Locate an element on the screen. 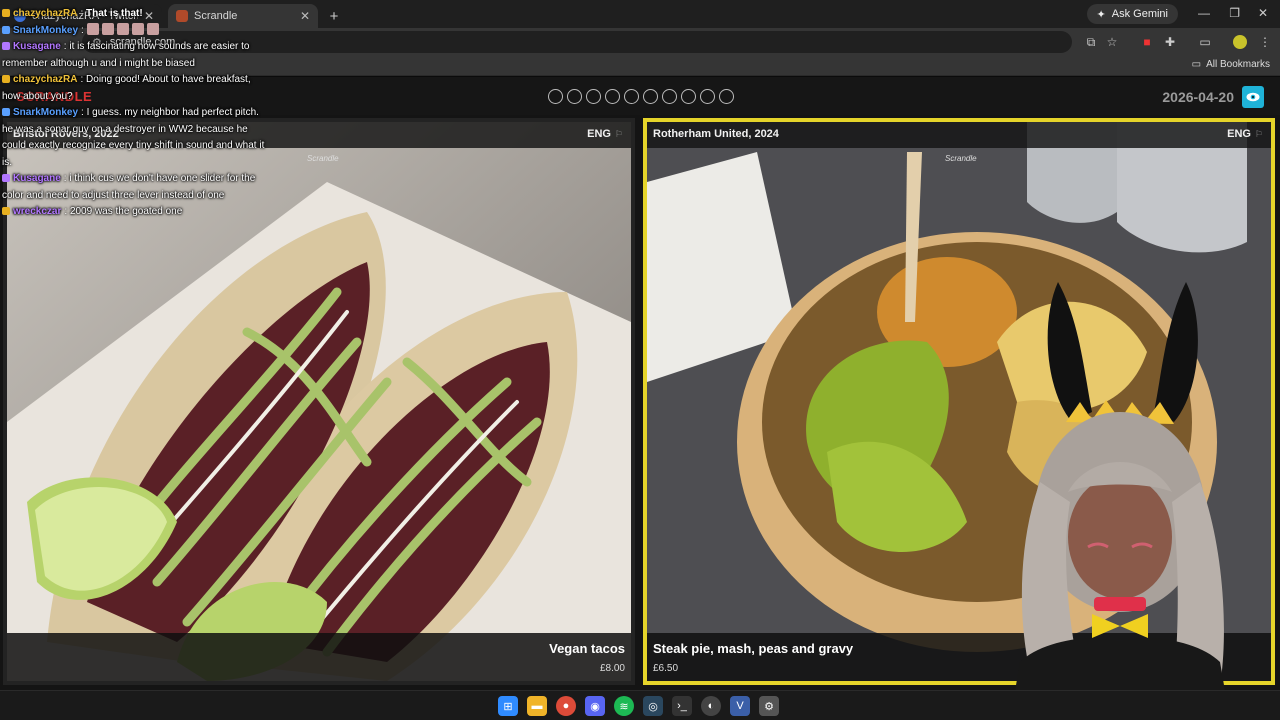  chrome-icon: ● is located at coordinates (566, 706).